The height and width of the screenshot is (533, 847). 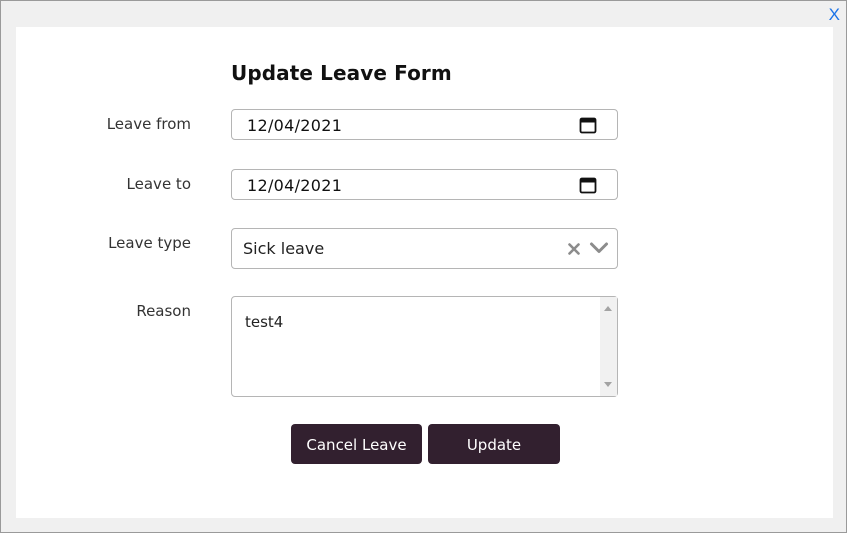 What do you see at coordinates (608, 346) in the screenshot?
I see `textarea-scrollbar` at bounding box center [608, 346].